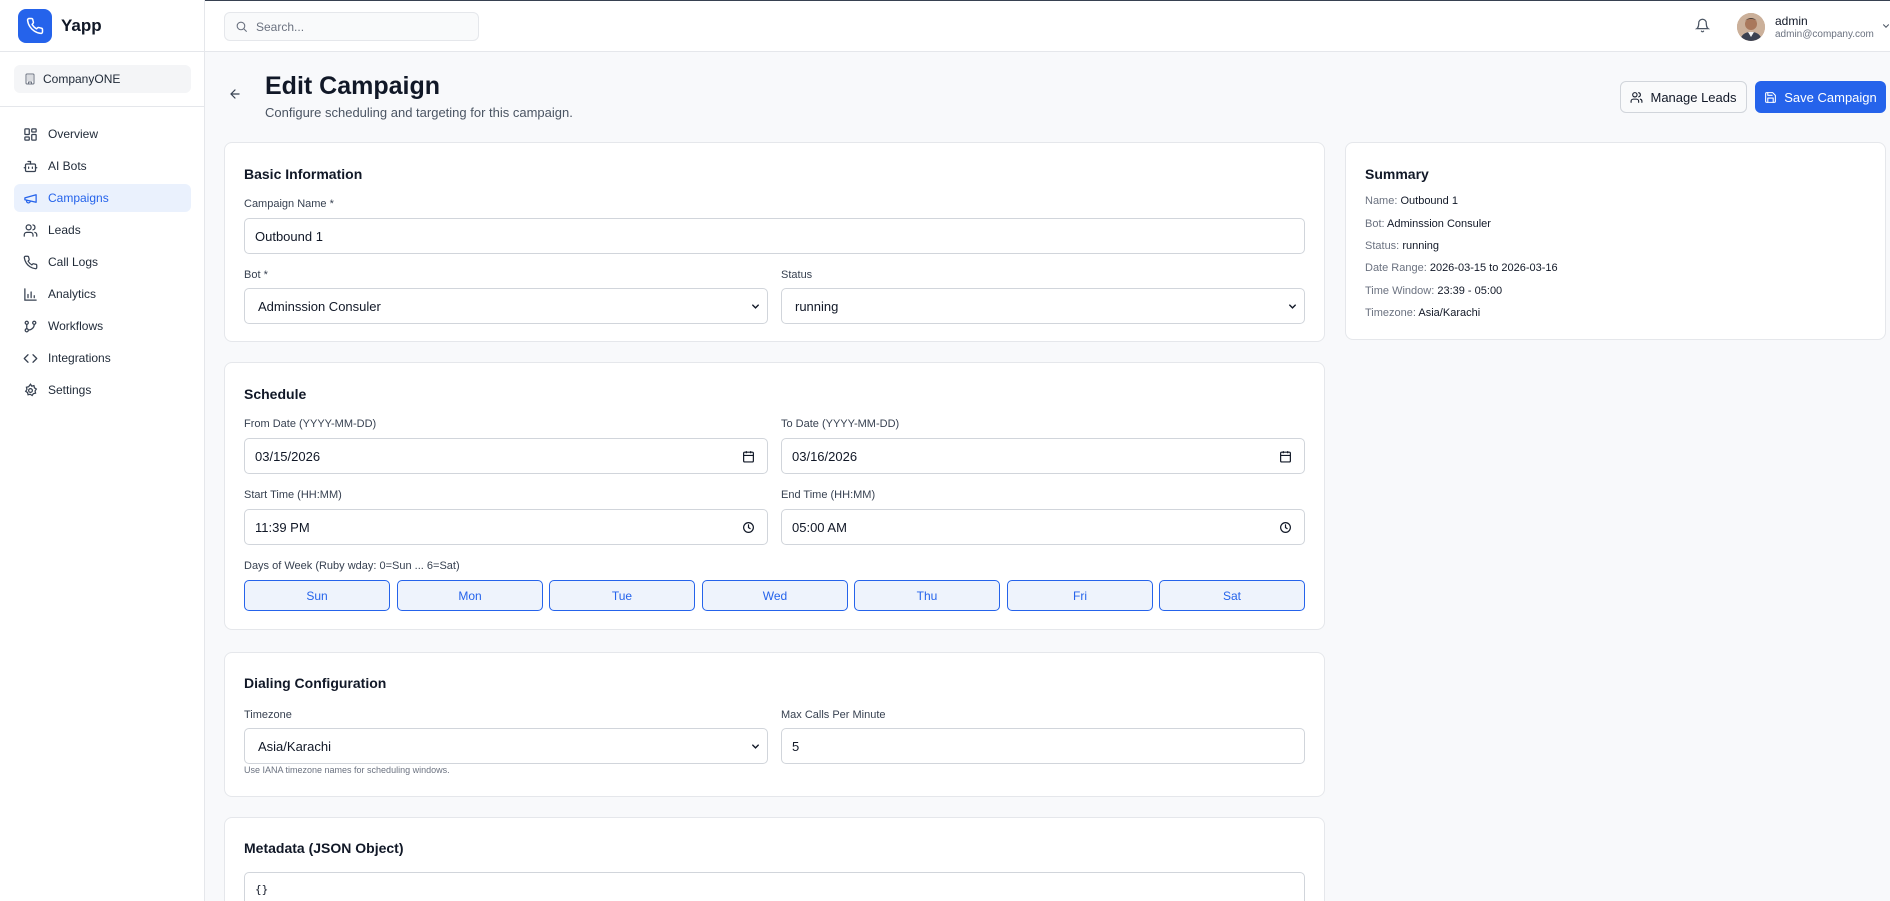 The width and height of the screenshot is (1890, 901). What do you see at coordinates (1043, 456) in the screenshot?
I see `to-date-input: 03/16/2026` at bounding box center [1043, 456].